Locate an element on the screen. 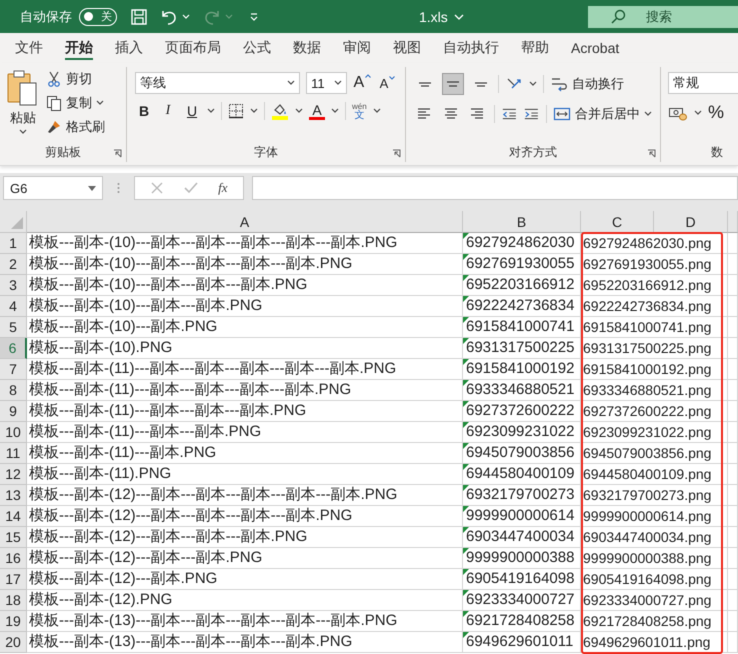  group-label: 数 is located at coordinates (717, 152).